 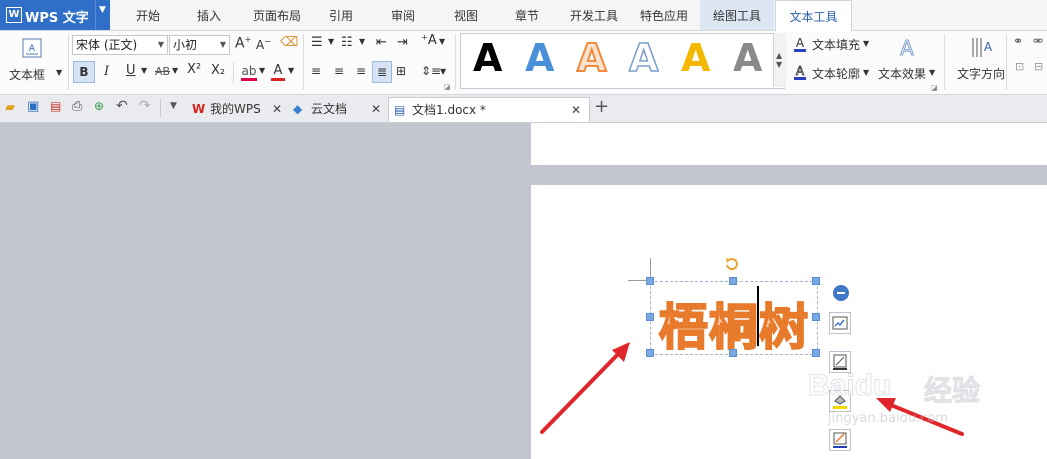 What do you see at coordinates (650, 281) in the screenshot?
I see `resize-handle-nw` at bounding box center [650, 281].